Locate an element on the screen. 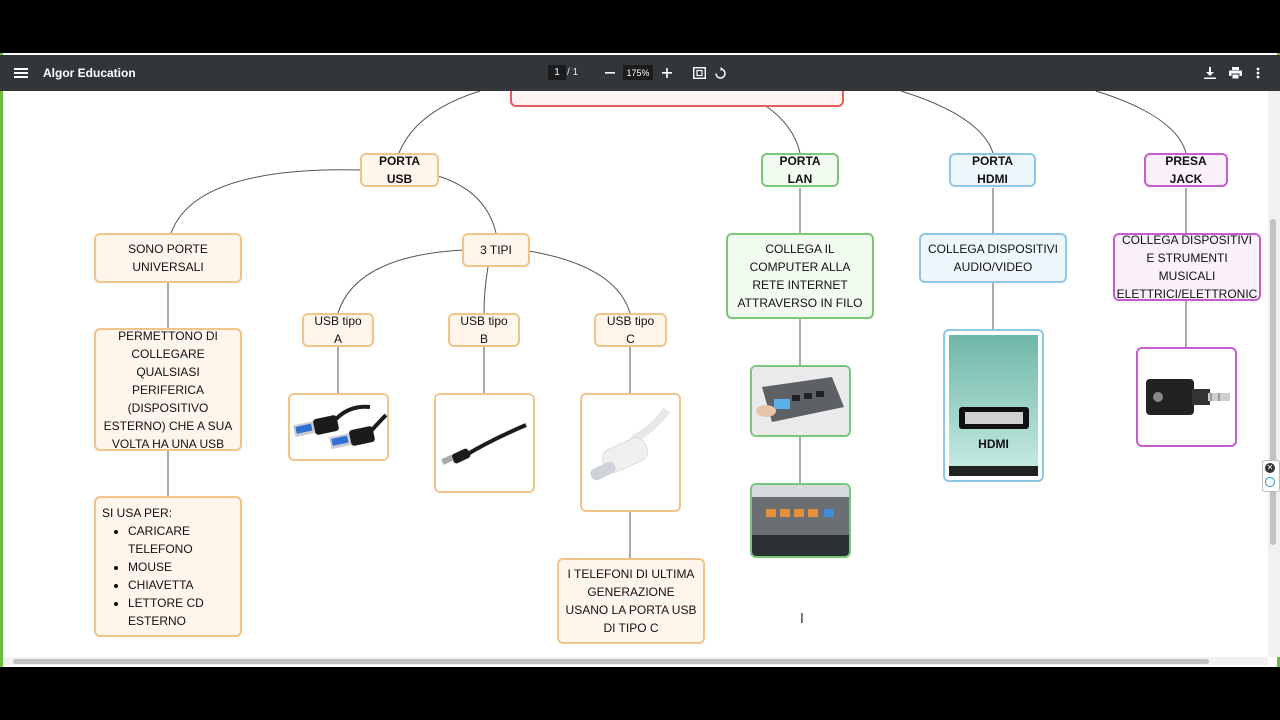  rotate-icon is located at coordinates (720, 73).